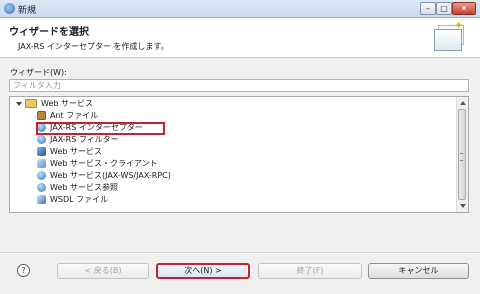  I want to click on tree-scrollbar, so click(462, 154).